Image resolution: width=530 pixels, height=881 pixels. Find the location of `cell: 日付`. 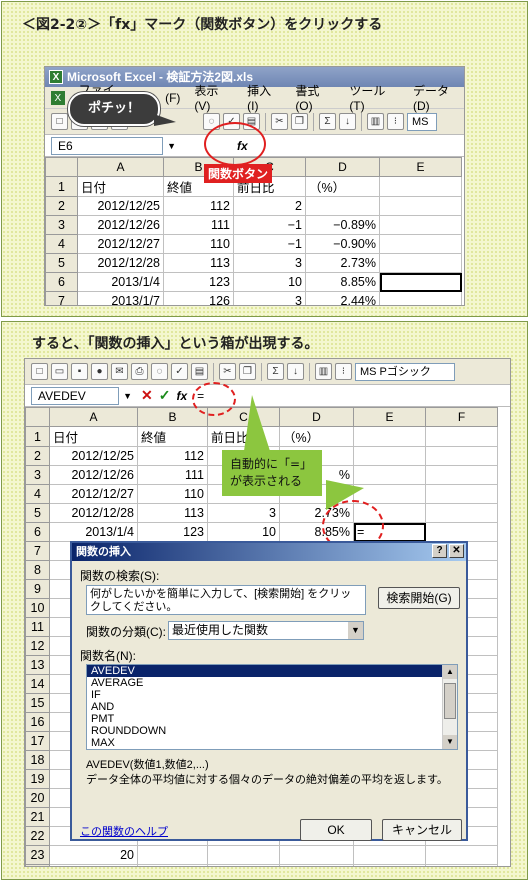

cell: 日付 is located at coordinates (93, 436).